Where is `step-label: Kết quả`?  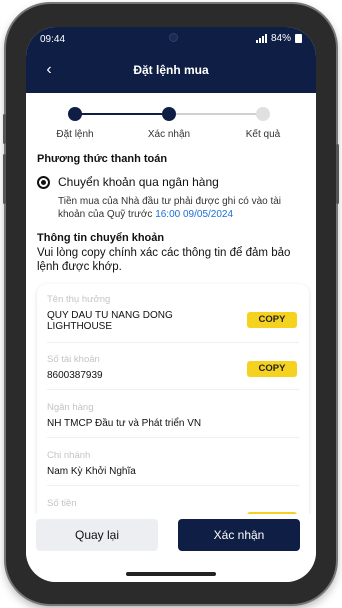
step-label: Kết quả is located at coordinates (263, 134).